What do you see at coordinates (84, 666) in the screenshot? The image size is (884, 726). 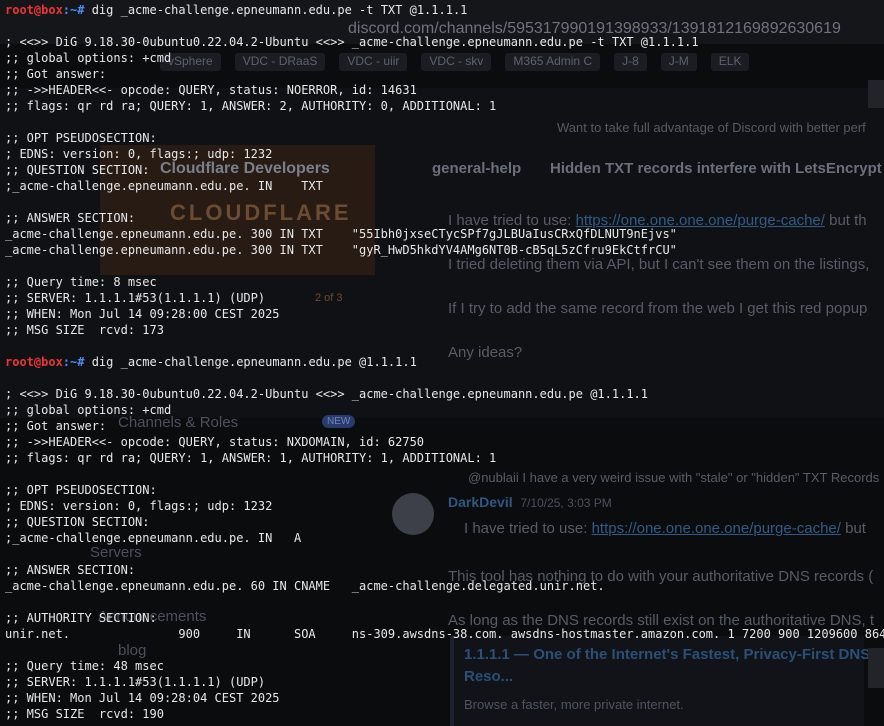 I see `terminal-output-line: ;; Query time: 48 msec` at bounding box center [84, 666].